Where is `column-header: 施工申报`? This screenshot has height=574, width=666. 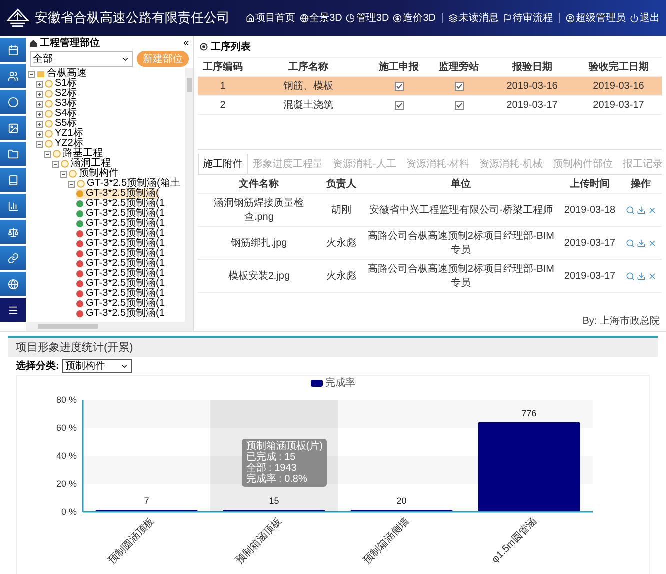 column-header: 施工申报 is located at coordinates (399, 67).